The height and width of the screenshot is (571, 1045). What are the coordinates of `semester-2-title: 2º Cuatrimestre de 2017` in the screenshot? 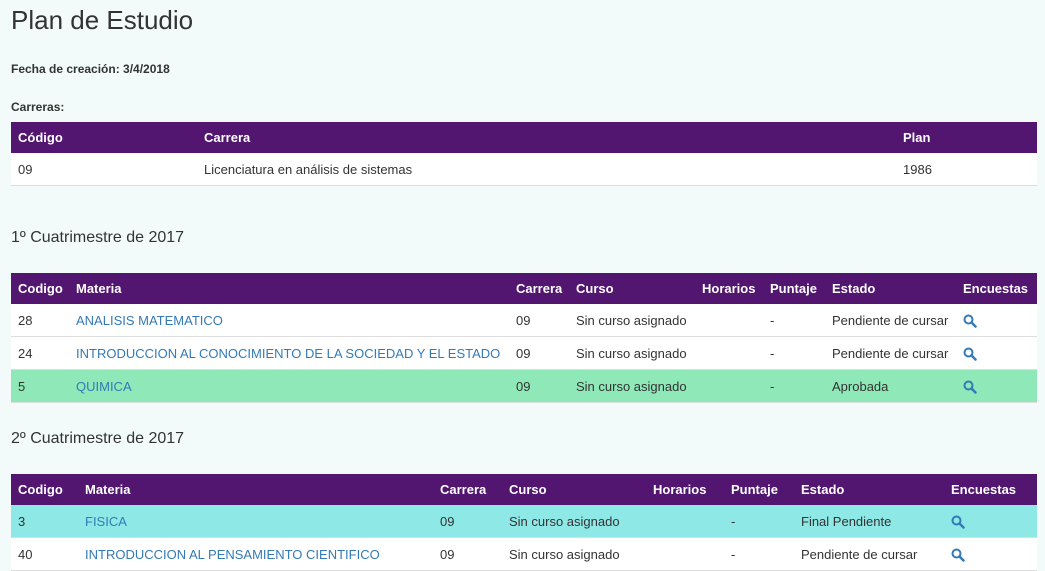 It's located at (98, 438).